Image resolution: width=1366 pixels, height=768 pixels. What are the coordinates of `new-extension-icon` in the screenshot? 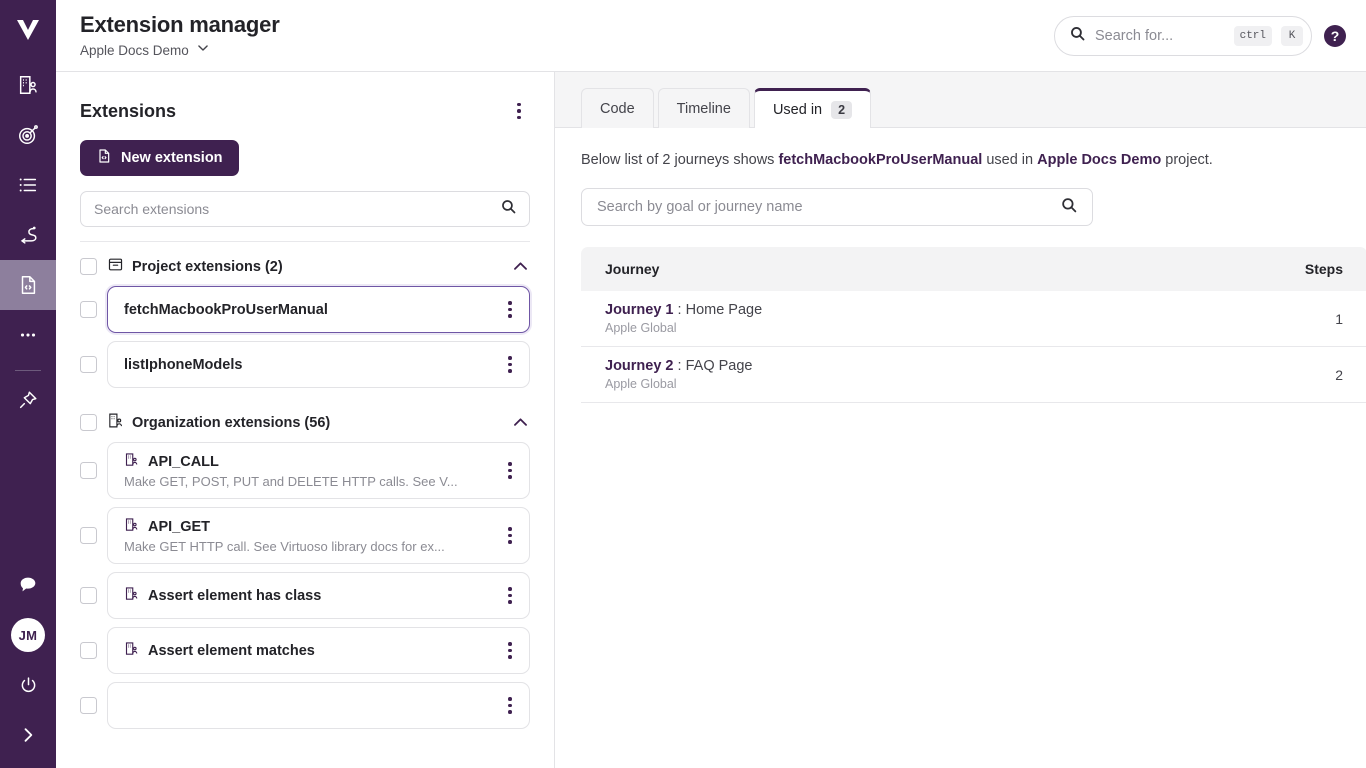 It's located at (104, 158).